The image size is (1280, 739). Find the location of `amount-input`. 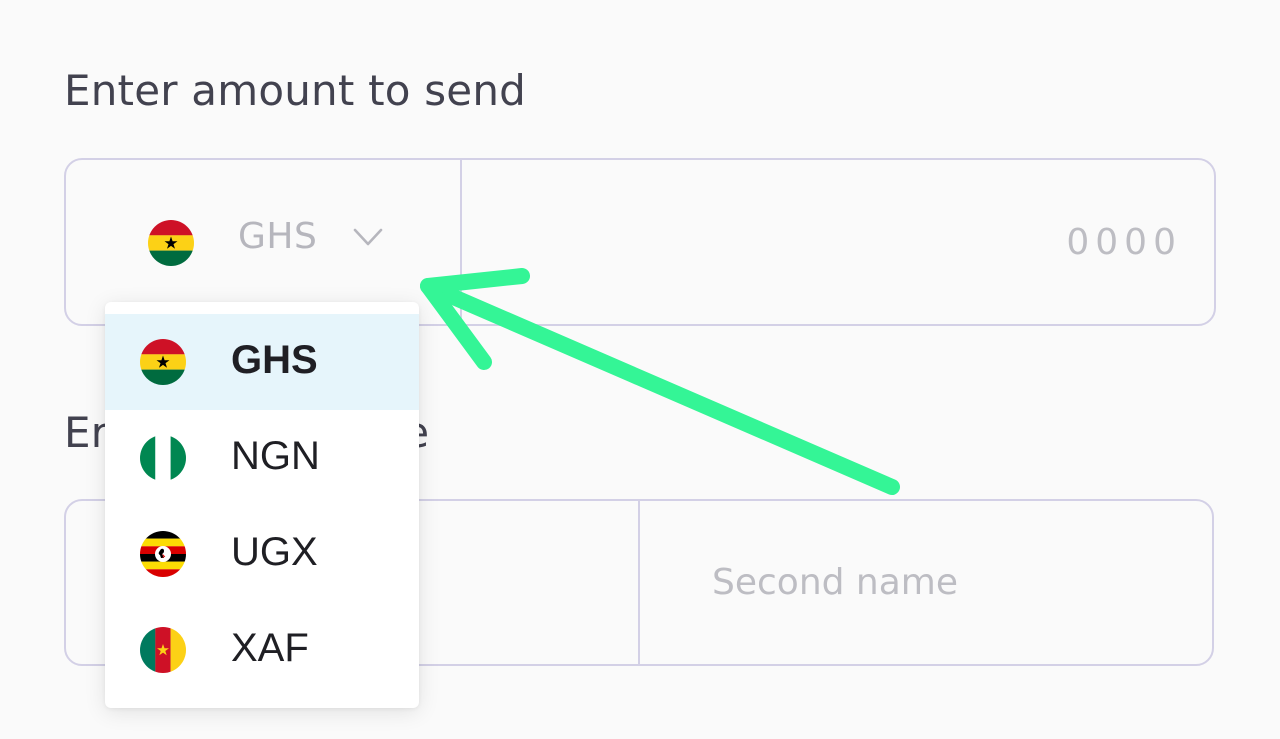

amount-input is located at coordinates (822, 242).